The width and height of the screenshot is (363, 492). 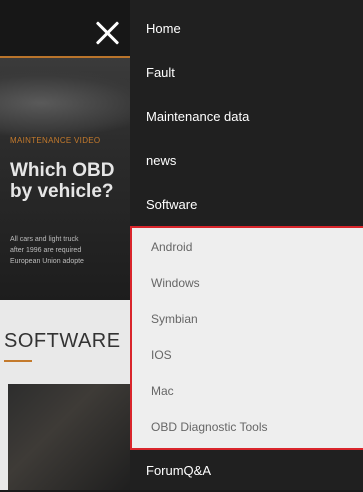 What do you see at coordinates (62, 341) in the screenshot?
I see `section-title: SOFTWARE` at bounding box center [62, 341].